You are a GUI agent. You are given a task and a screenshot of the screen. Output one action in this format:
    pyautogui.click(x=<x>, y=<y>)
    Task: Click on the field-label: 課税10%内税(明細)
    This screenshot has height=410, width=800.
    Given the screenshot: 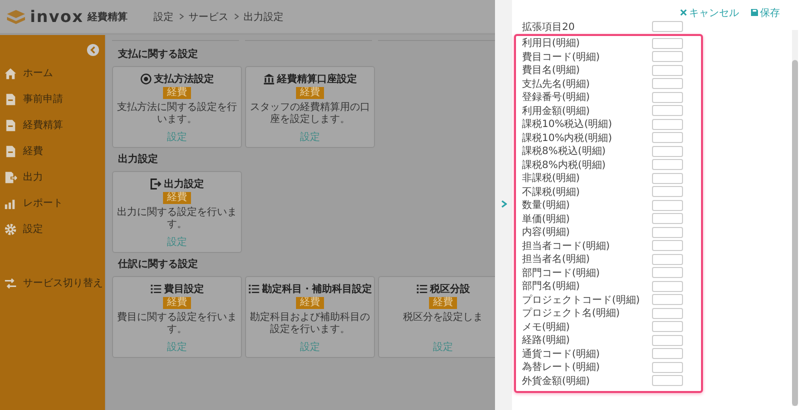 What is the action you would take?
    pyautogui.click(x=568, y=138)
    